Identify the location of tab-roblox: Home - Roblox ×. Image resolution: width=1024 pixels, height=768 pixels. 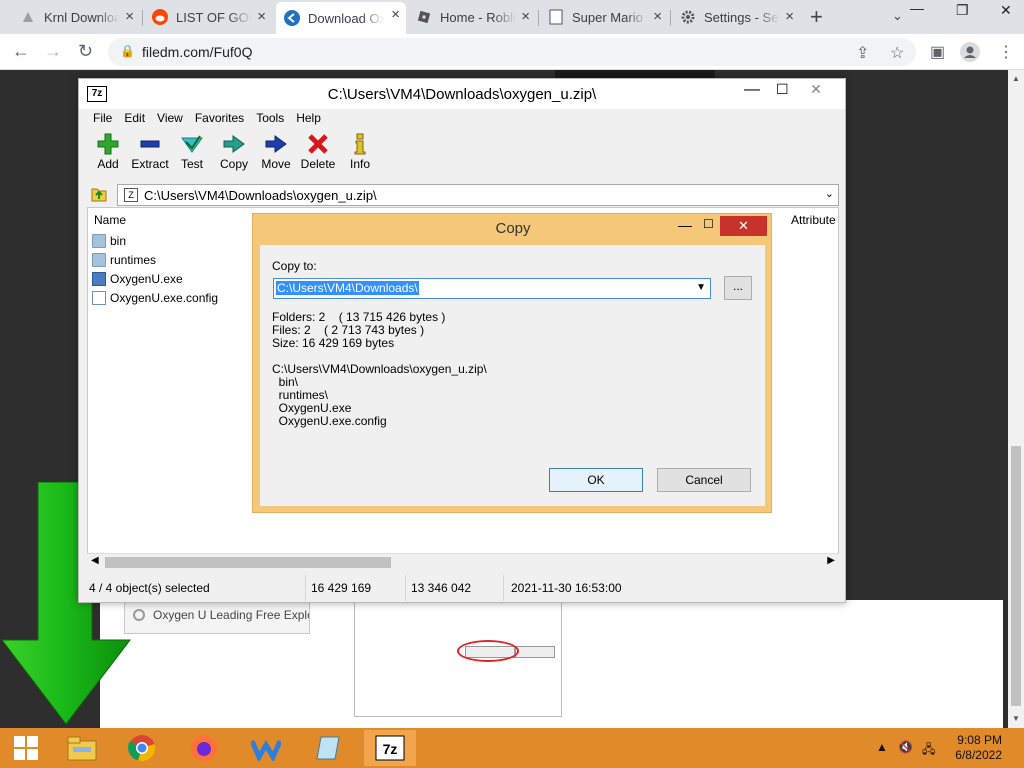
(472, 17).